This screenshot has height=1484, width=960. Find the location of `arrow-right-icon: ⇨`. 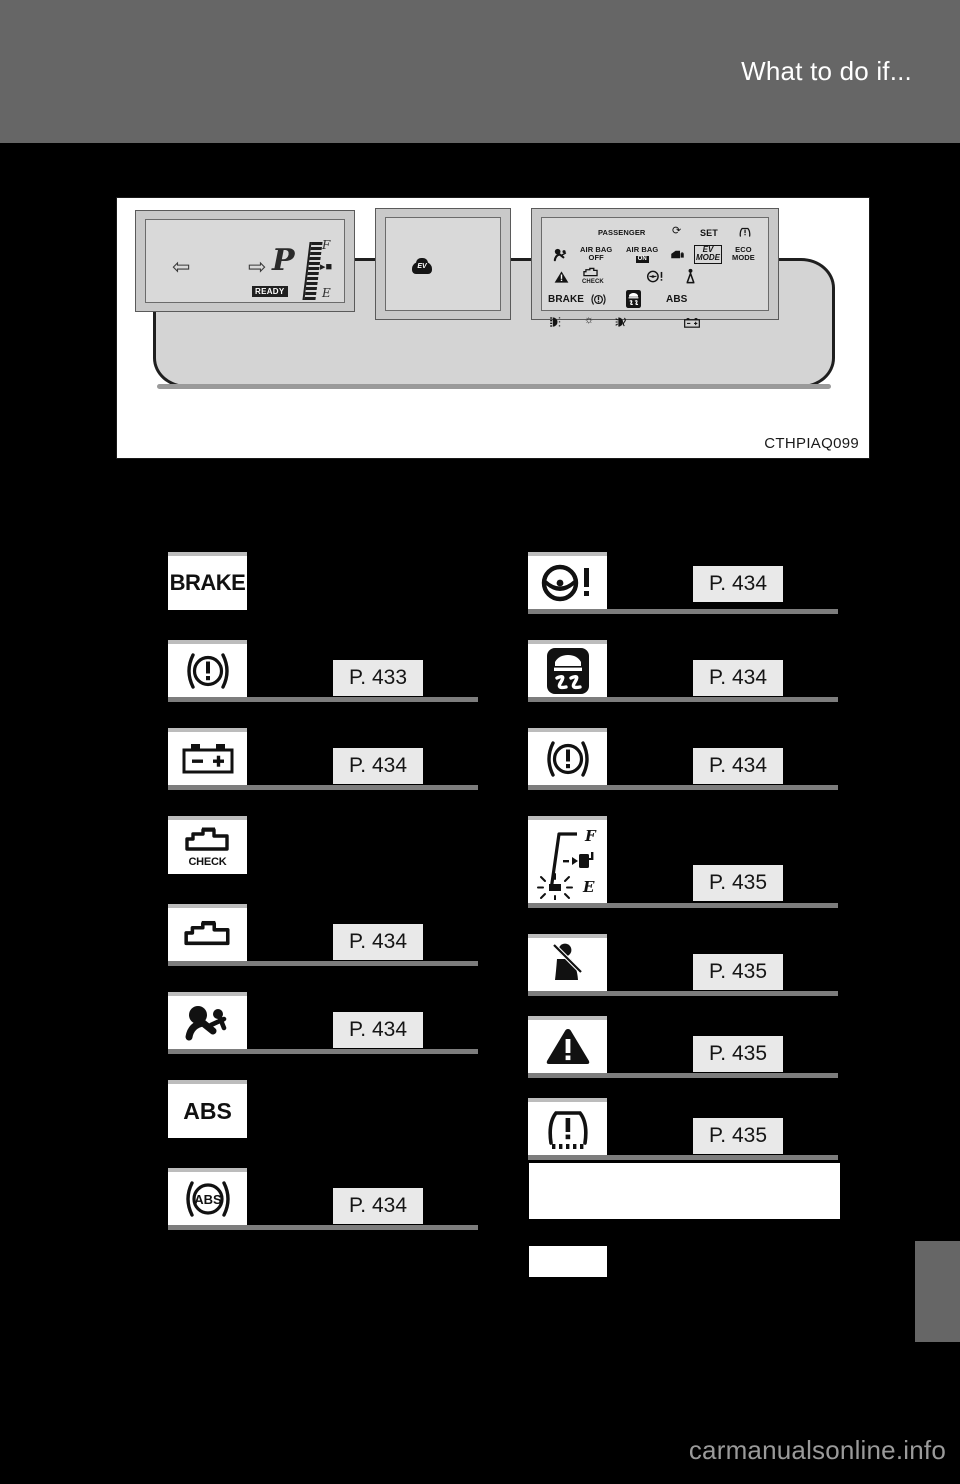

arrow-right-icon: ⇨ is located at coordinates (257, 266).